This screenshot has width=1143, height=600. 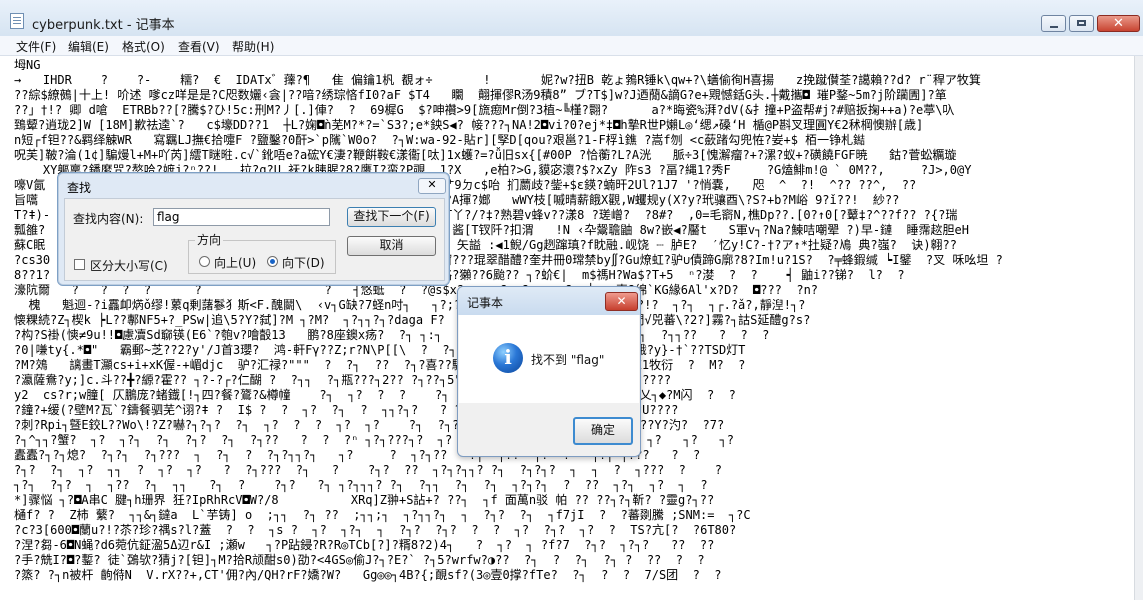 I want to click on direction-label: 方向, so click(x=209, y=239).